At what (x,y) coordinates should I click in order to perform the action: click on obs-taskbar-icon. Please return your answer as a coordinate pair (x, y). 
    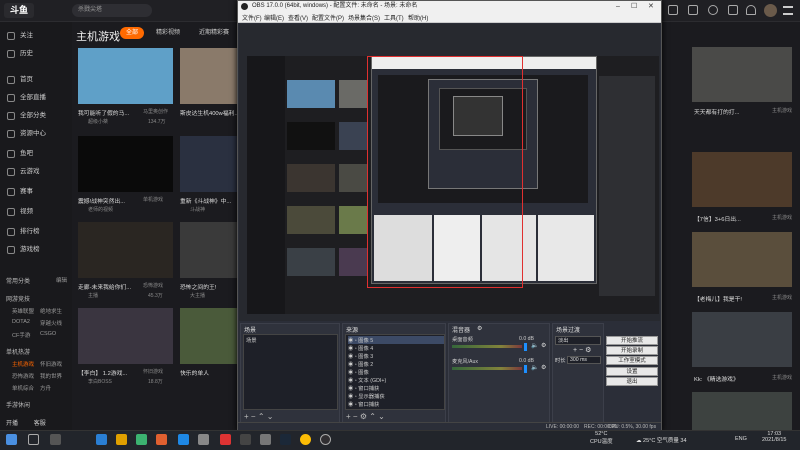
    Looking at the image, I should click on (325, 439).